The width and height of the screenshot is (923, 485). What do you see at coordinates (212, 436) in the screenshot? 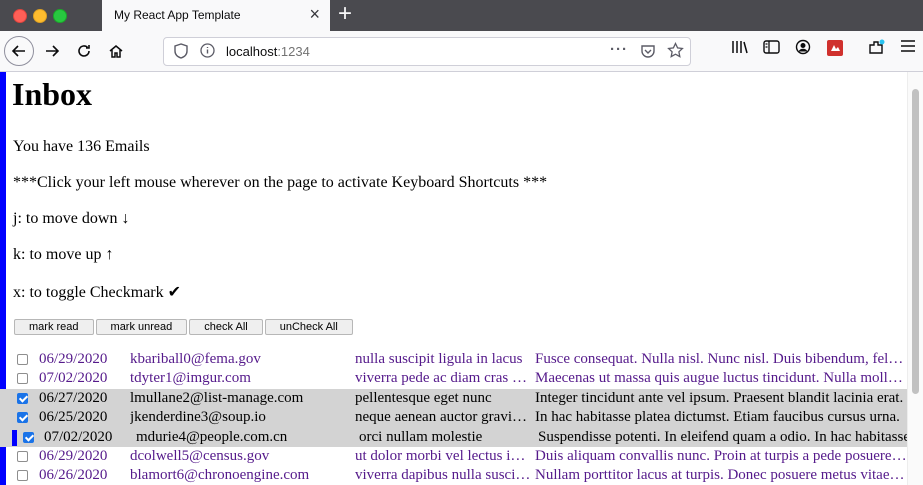
I see `email-sender: mdurie4@people.com.cn` at bounding box center [212, 436].